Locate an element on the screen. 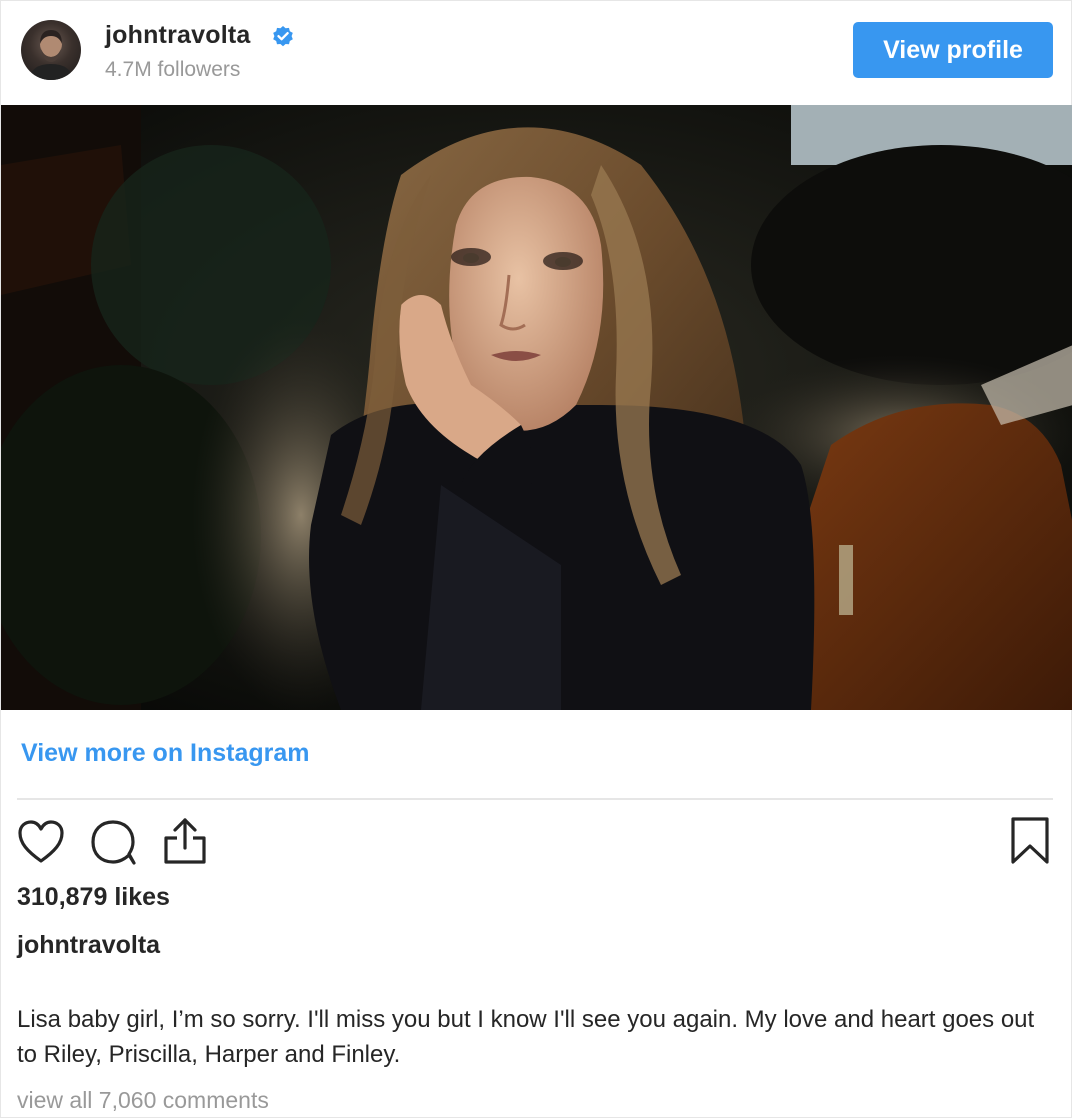 The image size is (1072, 1118). comment-icon is located at coordinates (113, 842).